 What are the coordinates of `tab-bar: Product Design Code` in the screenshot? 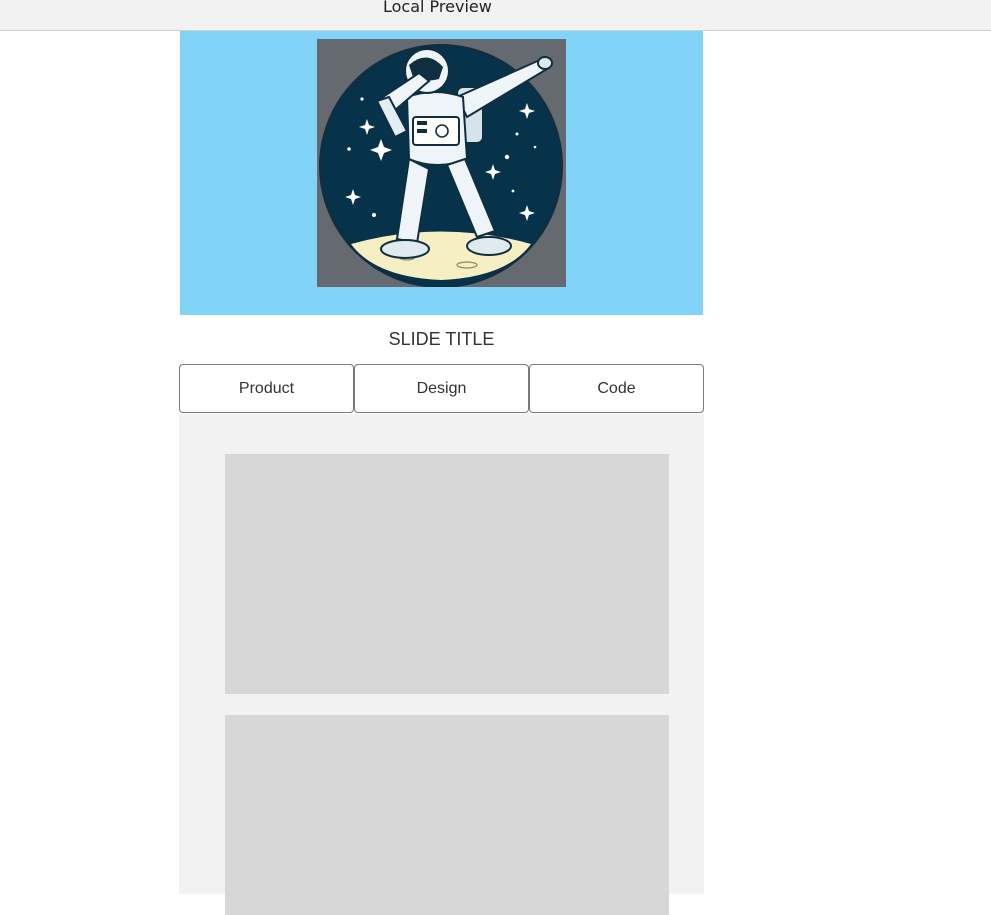 It's located at (441, 389).